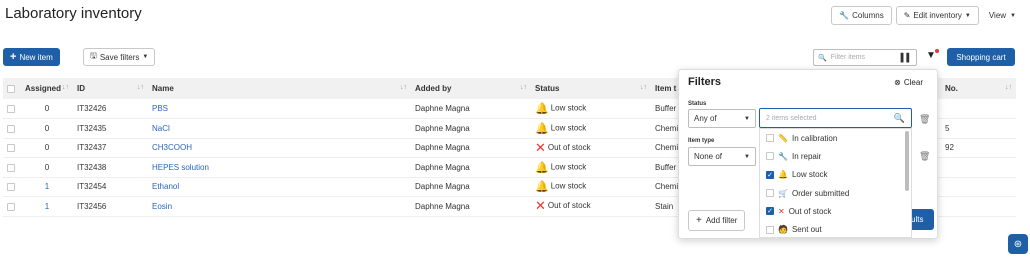 Image resolution: width=1030 pixels, height=261 pixels. What do you see at coordinates (981, 57) in the screenshot?
I see `shopping-cart-button: Shopping cart` at bounding box center [981, 57].